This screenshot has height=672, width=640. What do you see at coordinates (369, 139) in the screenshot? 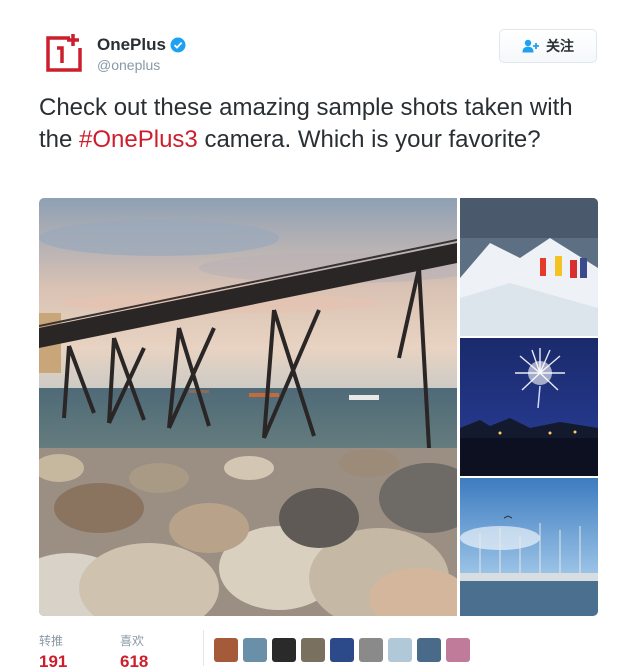
I see `tweet-text-part2: camera. Which is your favorite?` at bounding box center [369, 139].